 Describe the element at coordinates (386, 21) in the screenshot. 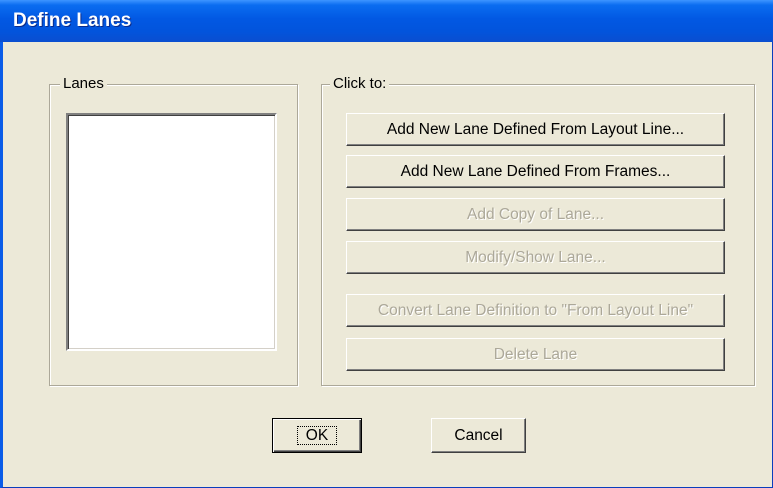

I see `title-bar: Define Lanes` at that location.